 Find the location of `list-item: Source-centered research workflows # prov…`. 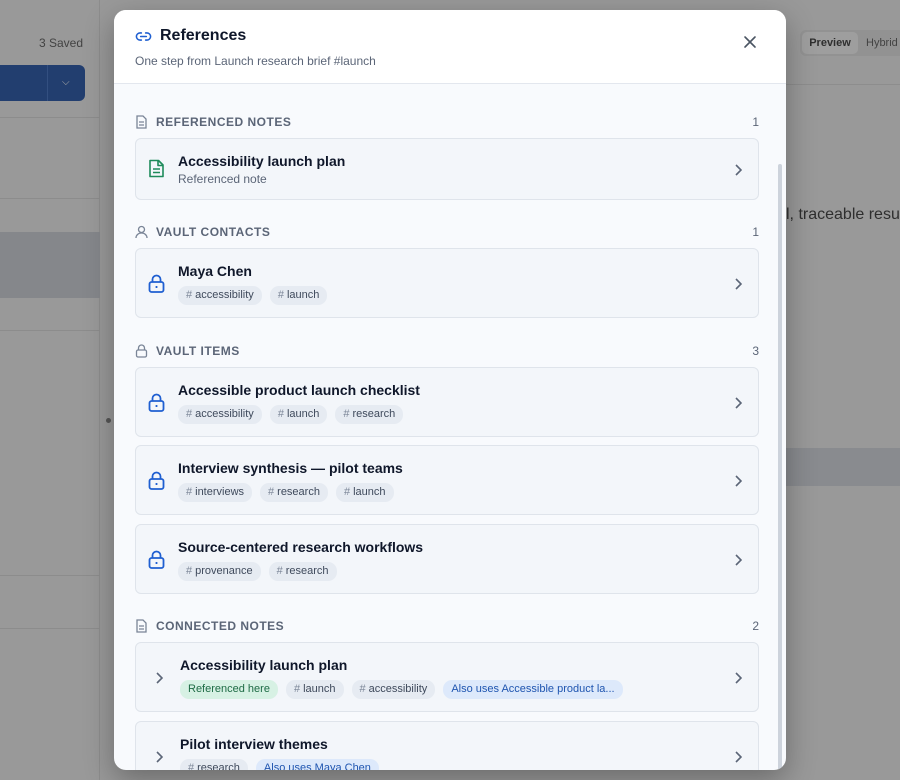

list-item: Source-centered research workflows # prov… is located at coordinates (447, 559).